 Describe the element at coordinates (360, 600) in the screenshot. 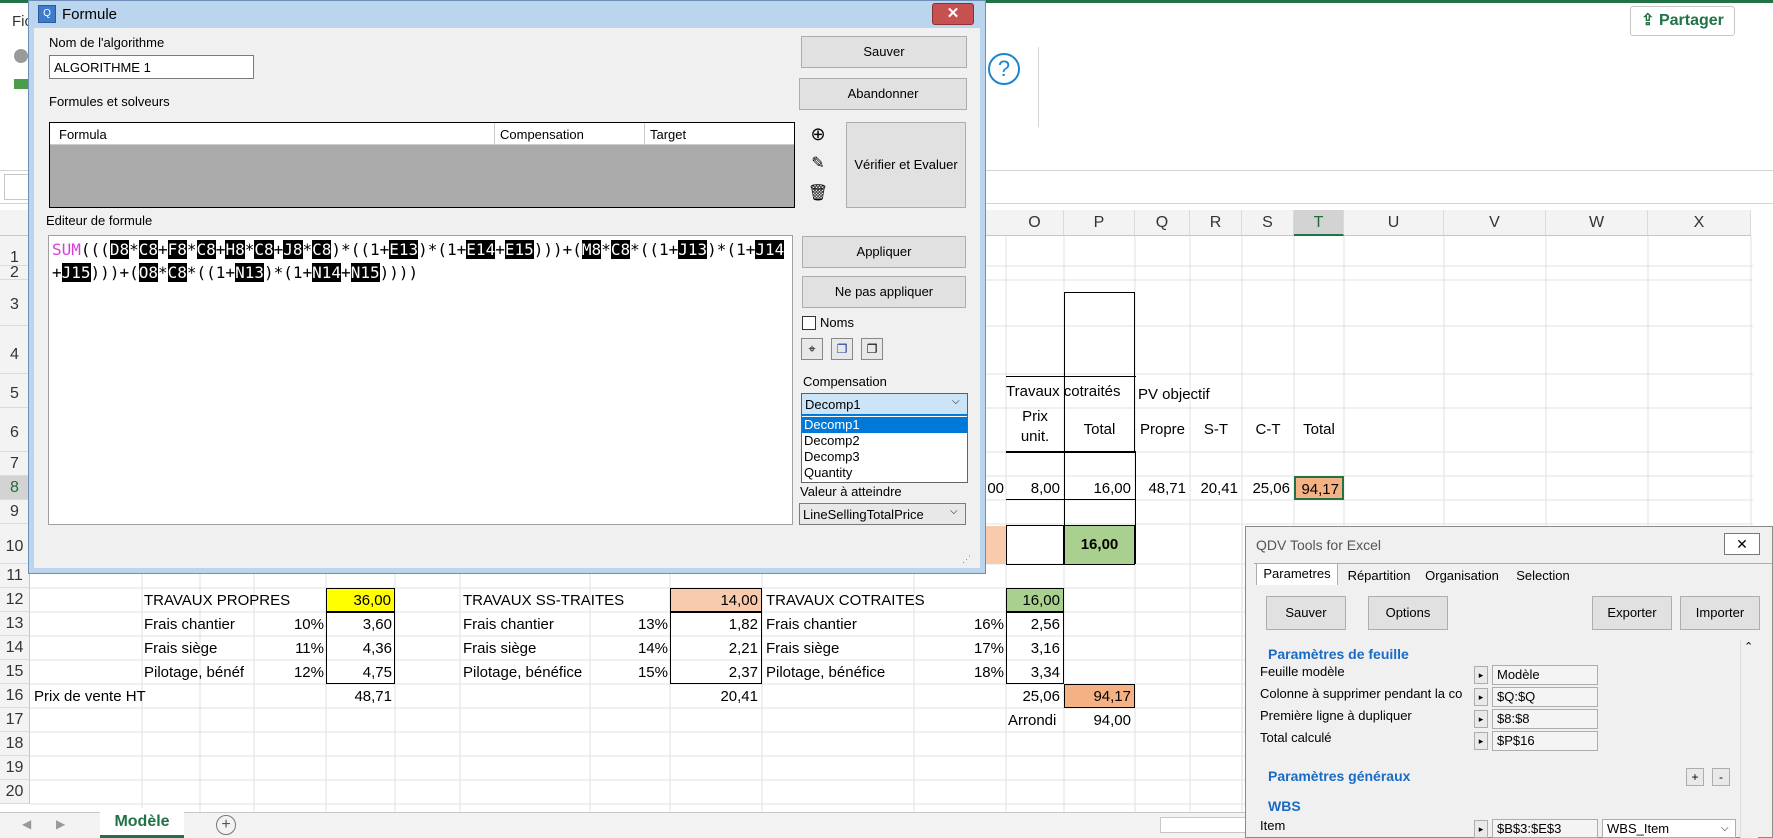

I see `summary-col1-title-value: 36,00` at that location.